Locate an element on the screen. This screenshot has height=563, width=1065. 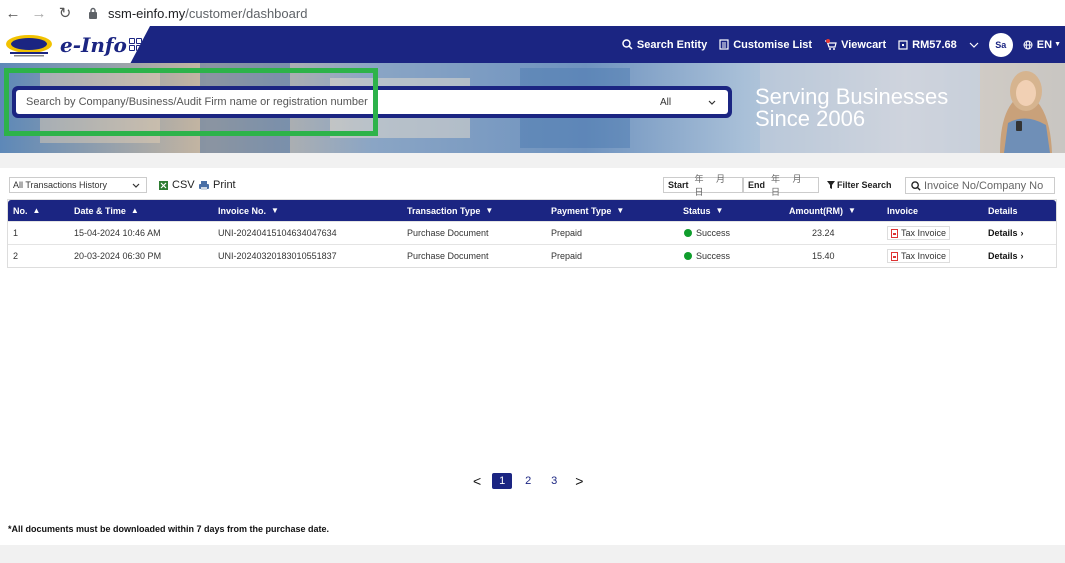
print-label: Print is located at coordinates (224, 185).